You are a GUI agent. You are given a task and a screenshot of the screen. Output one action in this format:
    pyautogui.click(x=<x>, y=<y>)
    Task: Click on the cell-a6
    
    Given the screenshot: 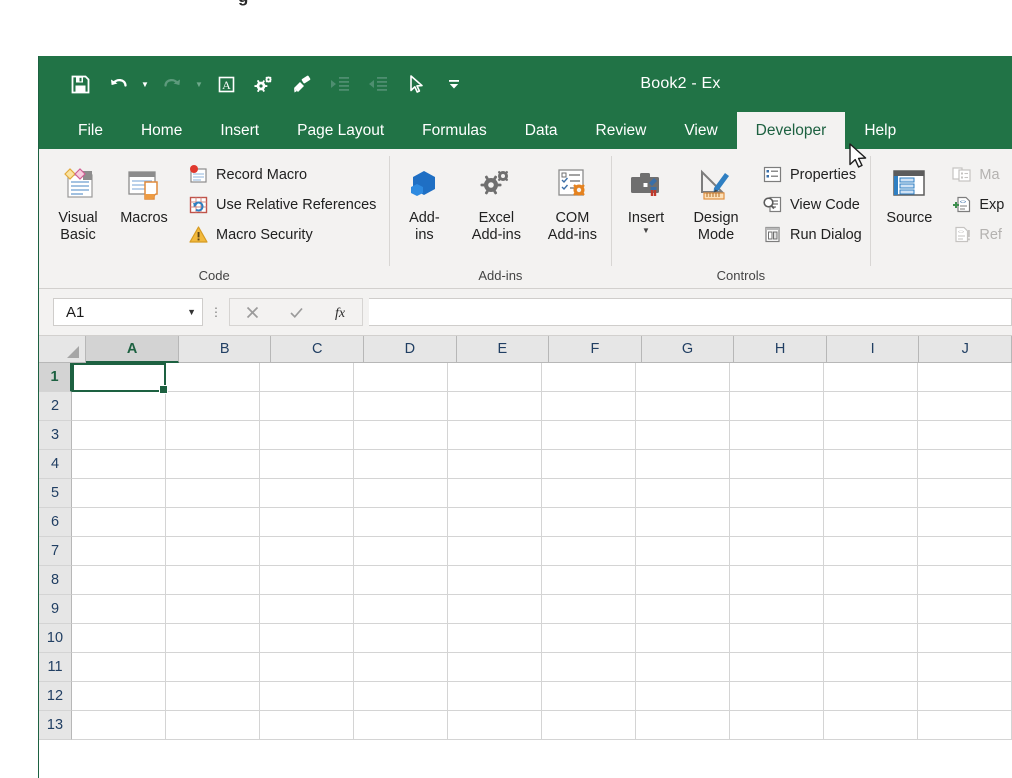 What is the action you would take?
    pyautogui.click(x=119, y=522)
    